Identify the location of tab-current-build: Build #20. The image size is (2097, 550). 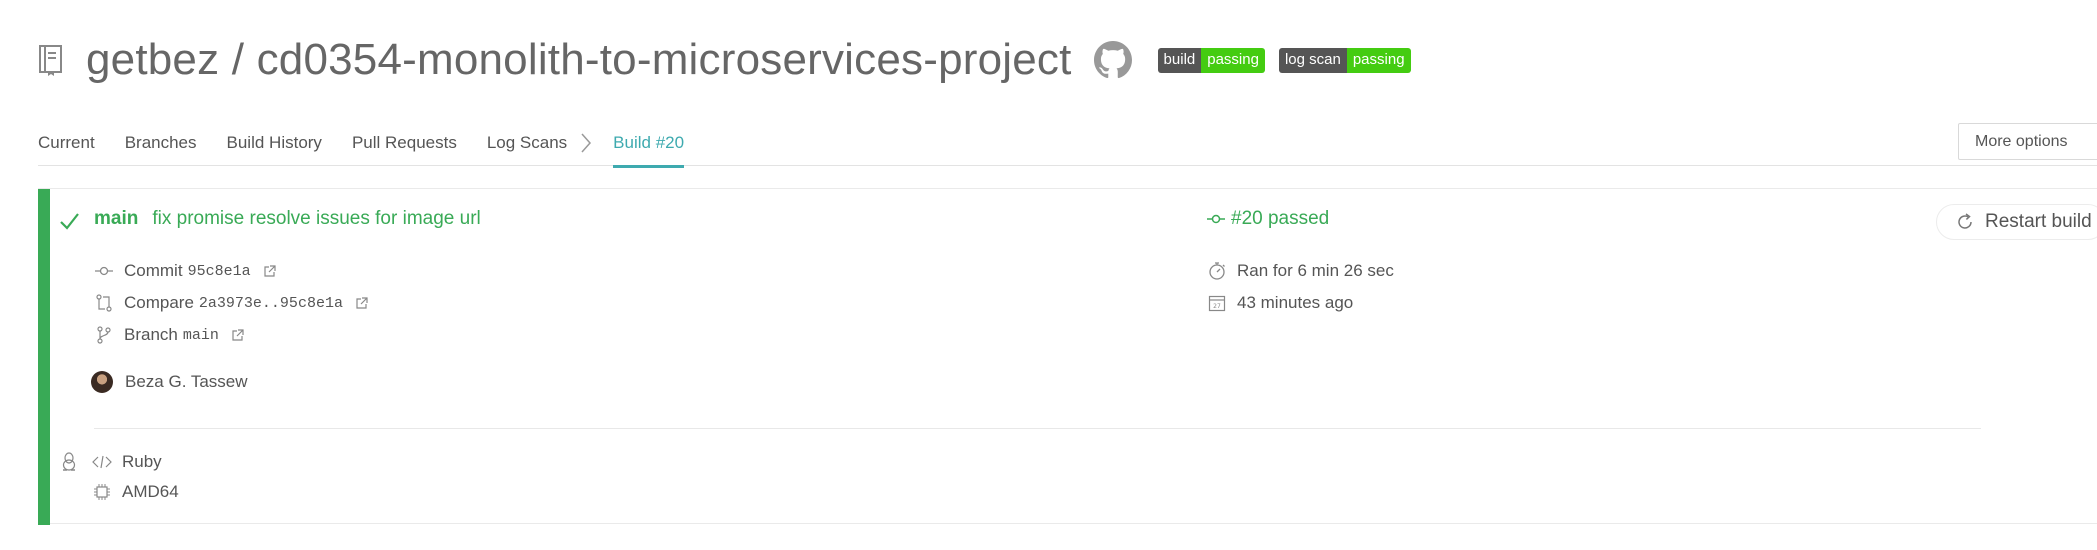
(649, 148).